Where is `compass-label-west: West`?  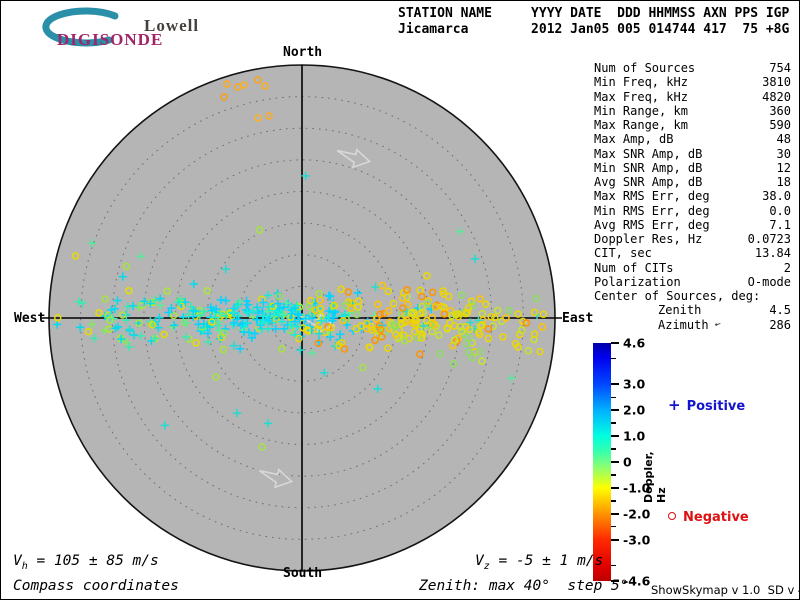 compass-label-west: West is located at coordinates (30, 318).